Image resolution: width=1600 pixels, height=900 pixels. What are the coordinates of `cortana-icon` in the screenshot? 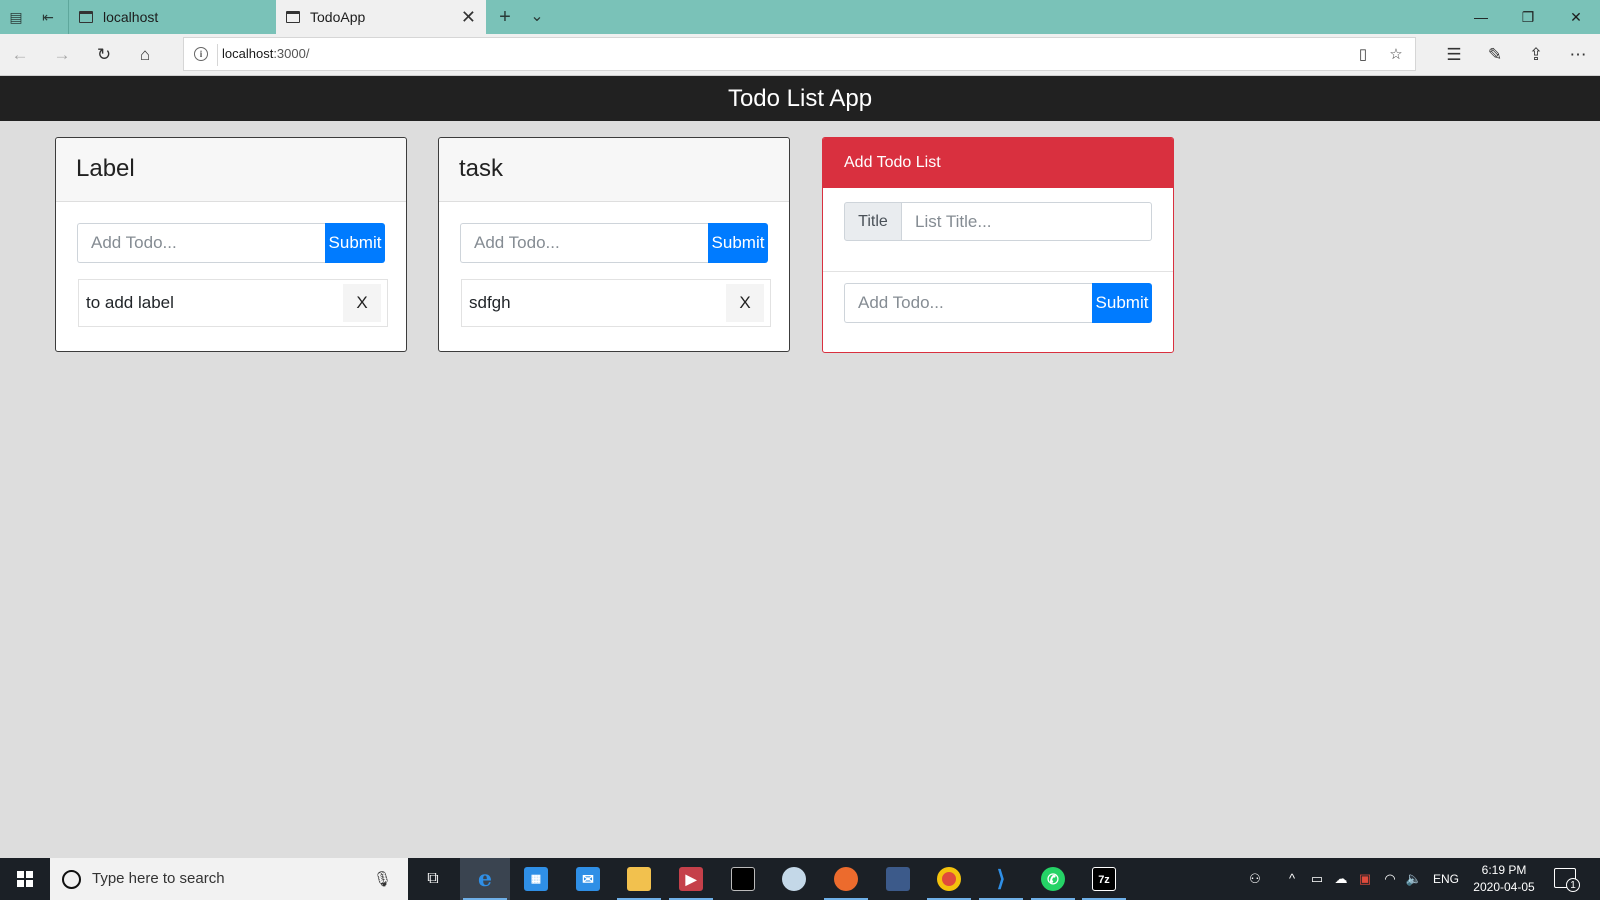 It's located at (71, 879).